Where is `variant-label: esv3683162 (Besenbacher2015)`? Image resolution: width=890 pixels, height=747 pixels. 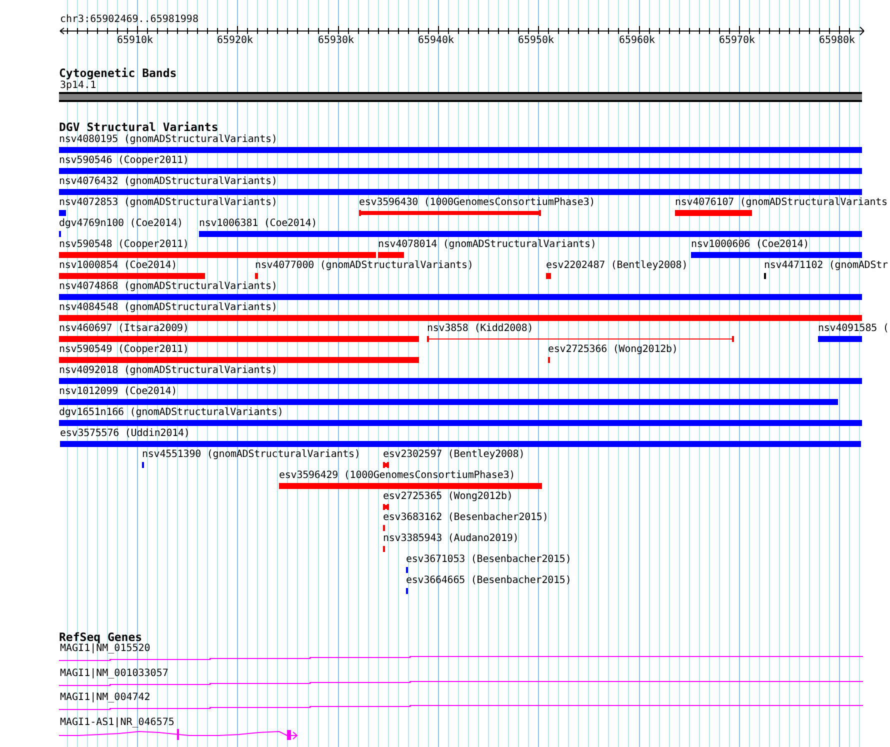 variant-label: esv3683162 (Besenbacher2015) is located at coordinates (465, 518).